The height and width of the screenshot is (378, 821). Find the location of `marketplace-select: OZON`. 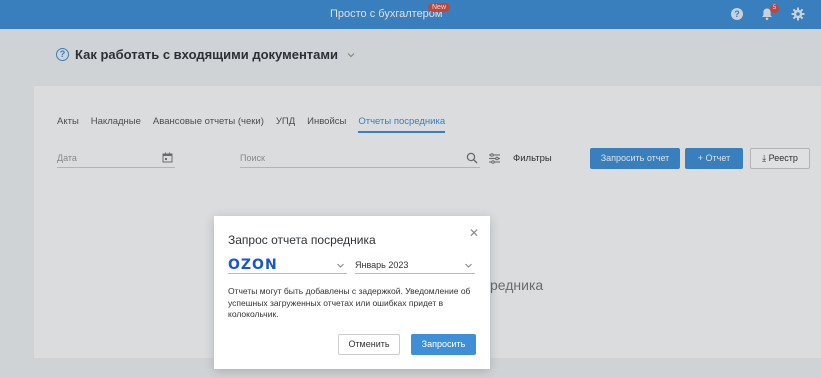

marketplace-select: OZON is located at coordinates (287, 265).